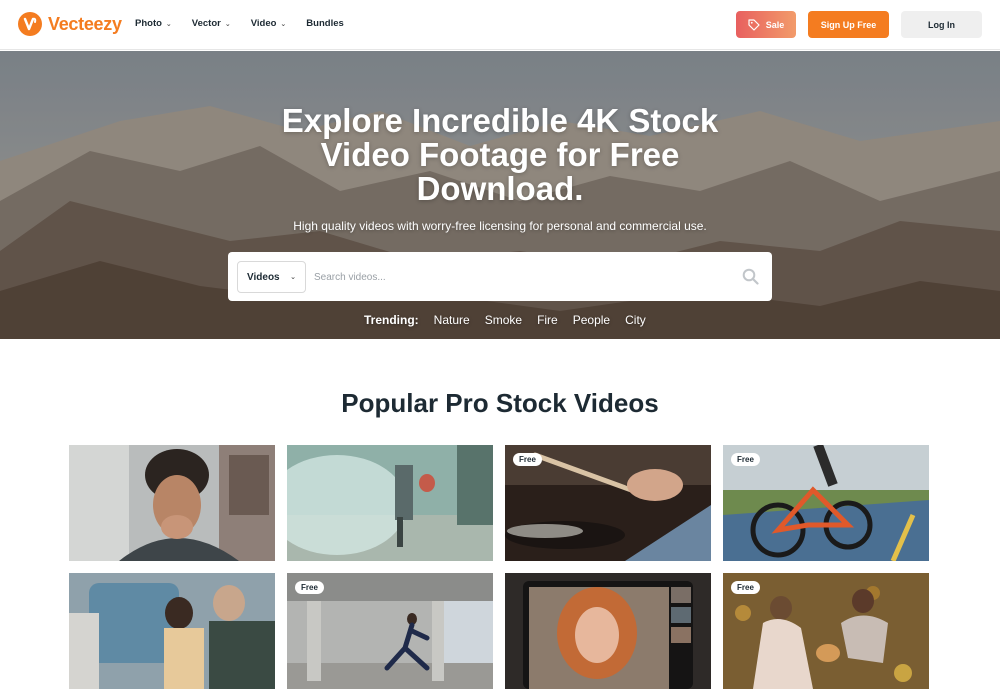 The image size is (1000, 698). I want to click on search-input, so click(519, 277).